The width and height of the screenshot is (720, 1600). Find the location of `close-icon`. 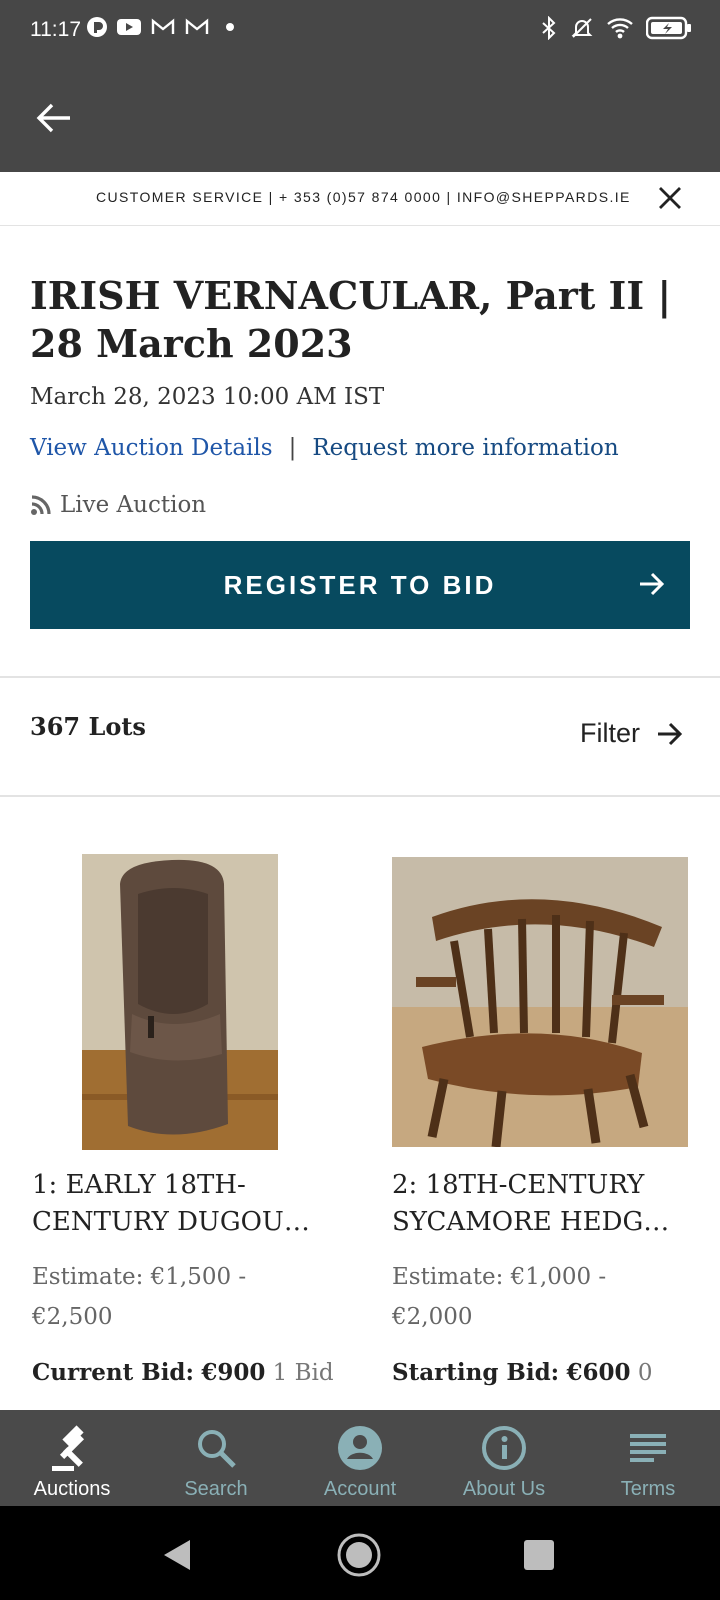

close-icon is located at coordinates (670, 198).